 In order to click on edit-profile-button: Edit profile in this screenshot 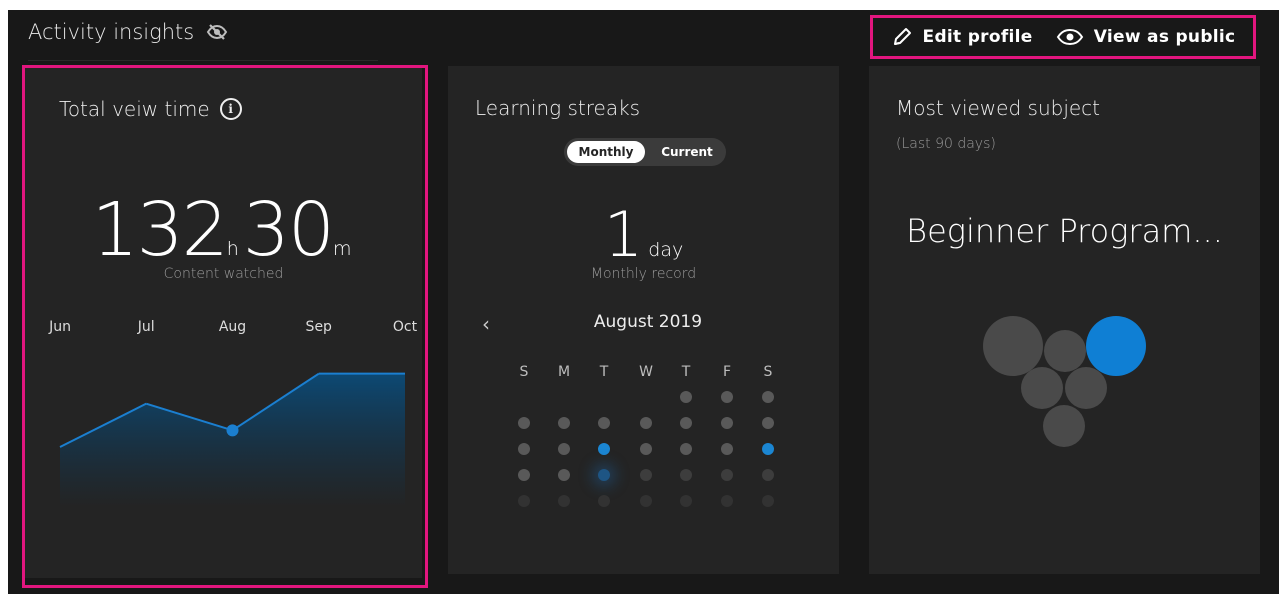, I will do `click(962, 37)`.